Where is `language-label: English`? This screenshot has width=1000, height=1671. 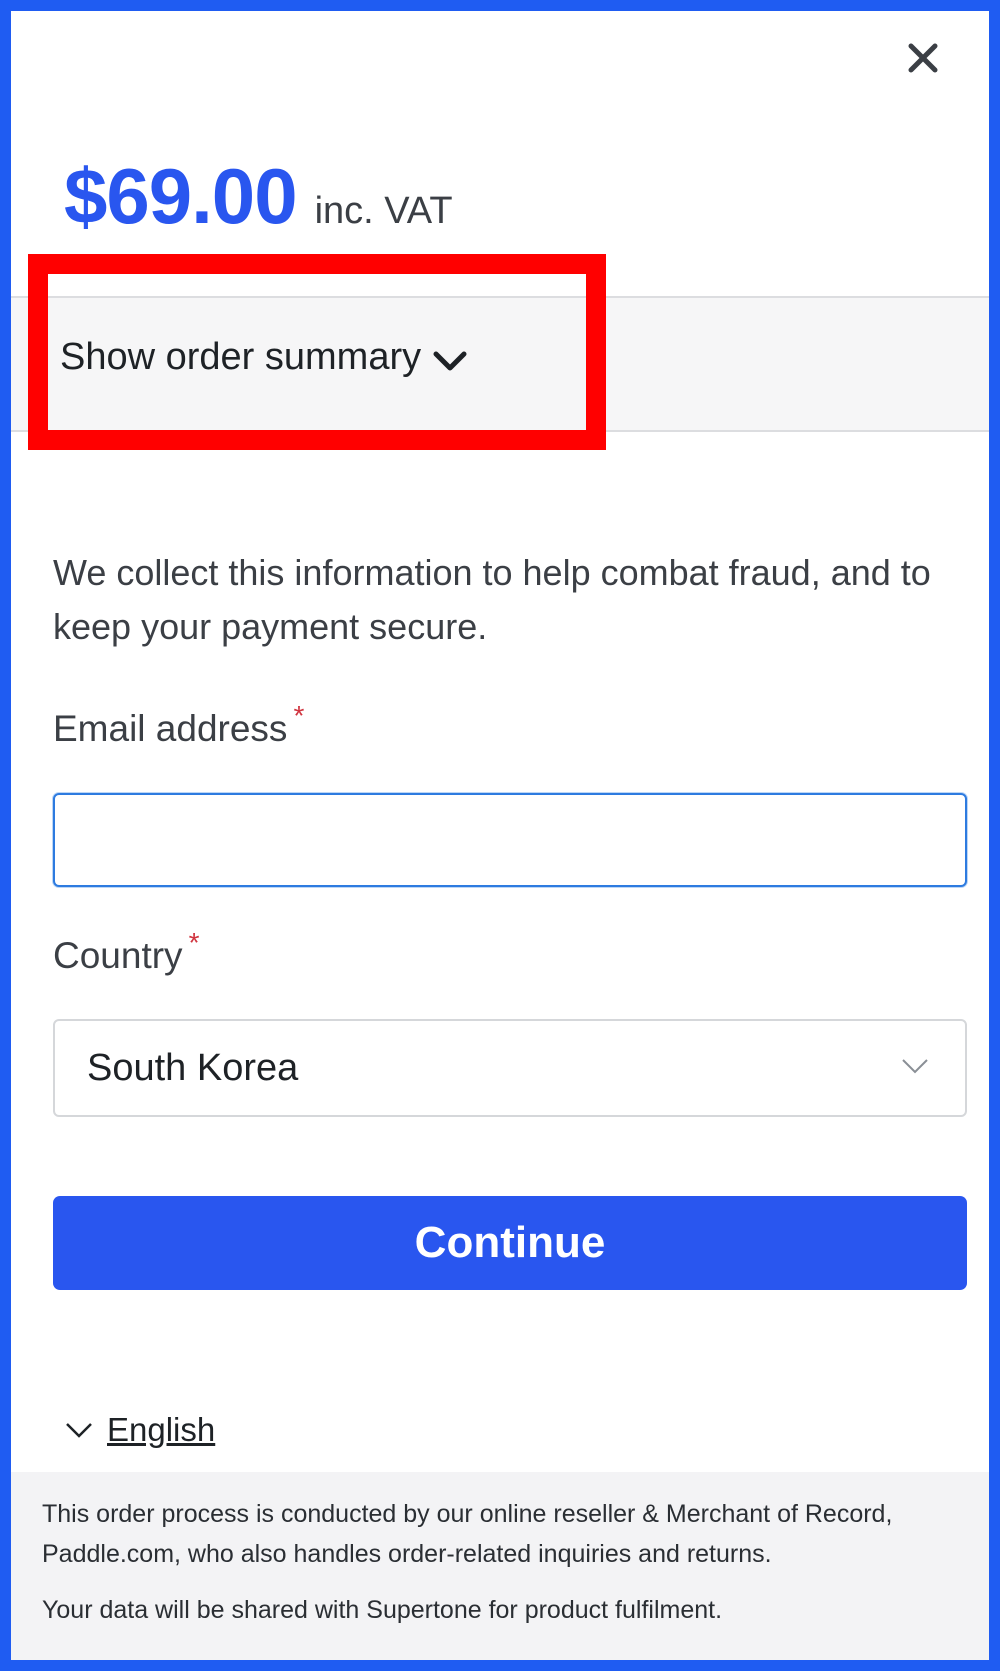
language-label: English is located at coordinates (161, 1429).